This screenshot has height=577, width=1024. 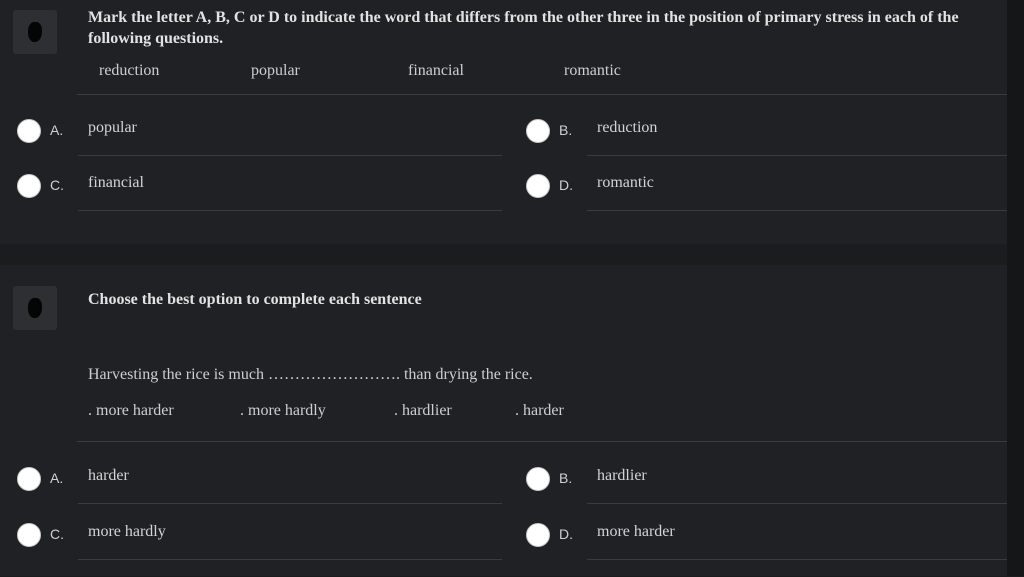 I want to click on choice-c: C. financial, so click(x=259, y=201).